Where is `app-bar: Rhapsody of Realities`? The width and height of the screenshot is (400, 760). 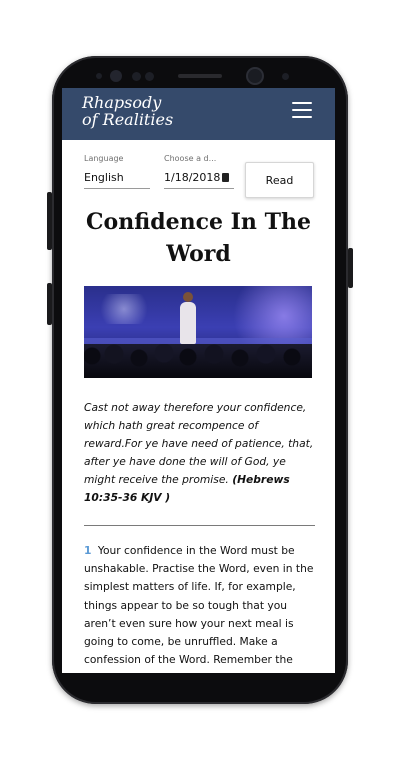
app-bar: Rhapsody of Realities is located at coordinates (198, 114).